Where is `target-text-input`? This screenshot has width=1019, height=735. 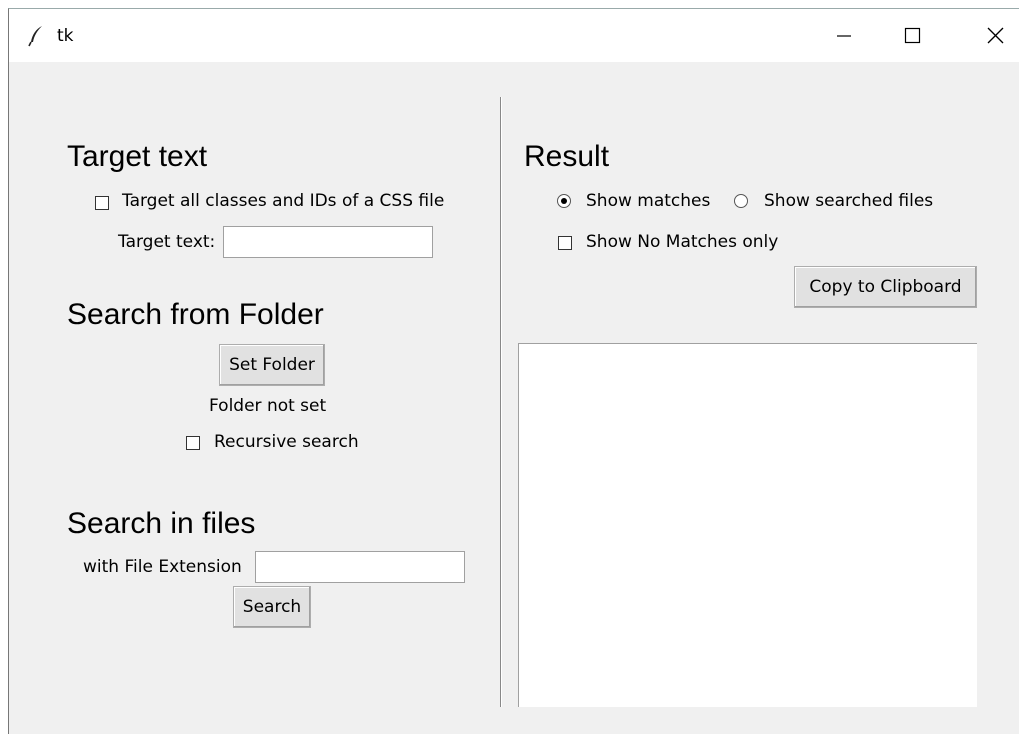 target-text-input is located at coordinates (328, 242).